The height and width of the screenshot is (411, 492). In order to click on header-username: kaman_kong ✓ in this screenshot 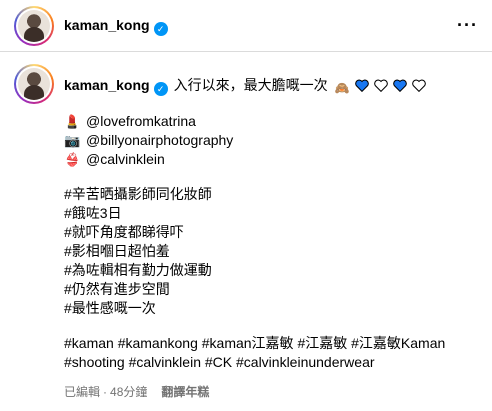, I will do `click(116, 26)`.